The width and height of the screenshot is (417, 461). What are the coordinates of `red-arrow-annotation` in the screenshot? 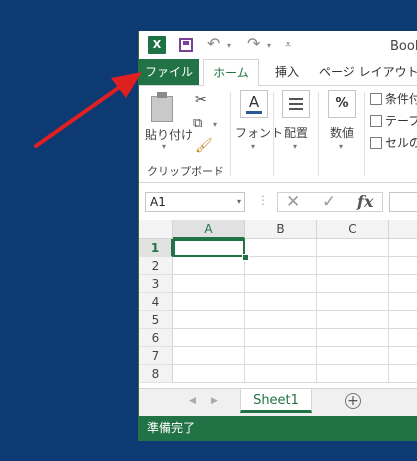 It's located at (88, 110).